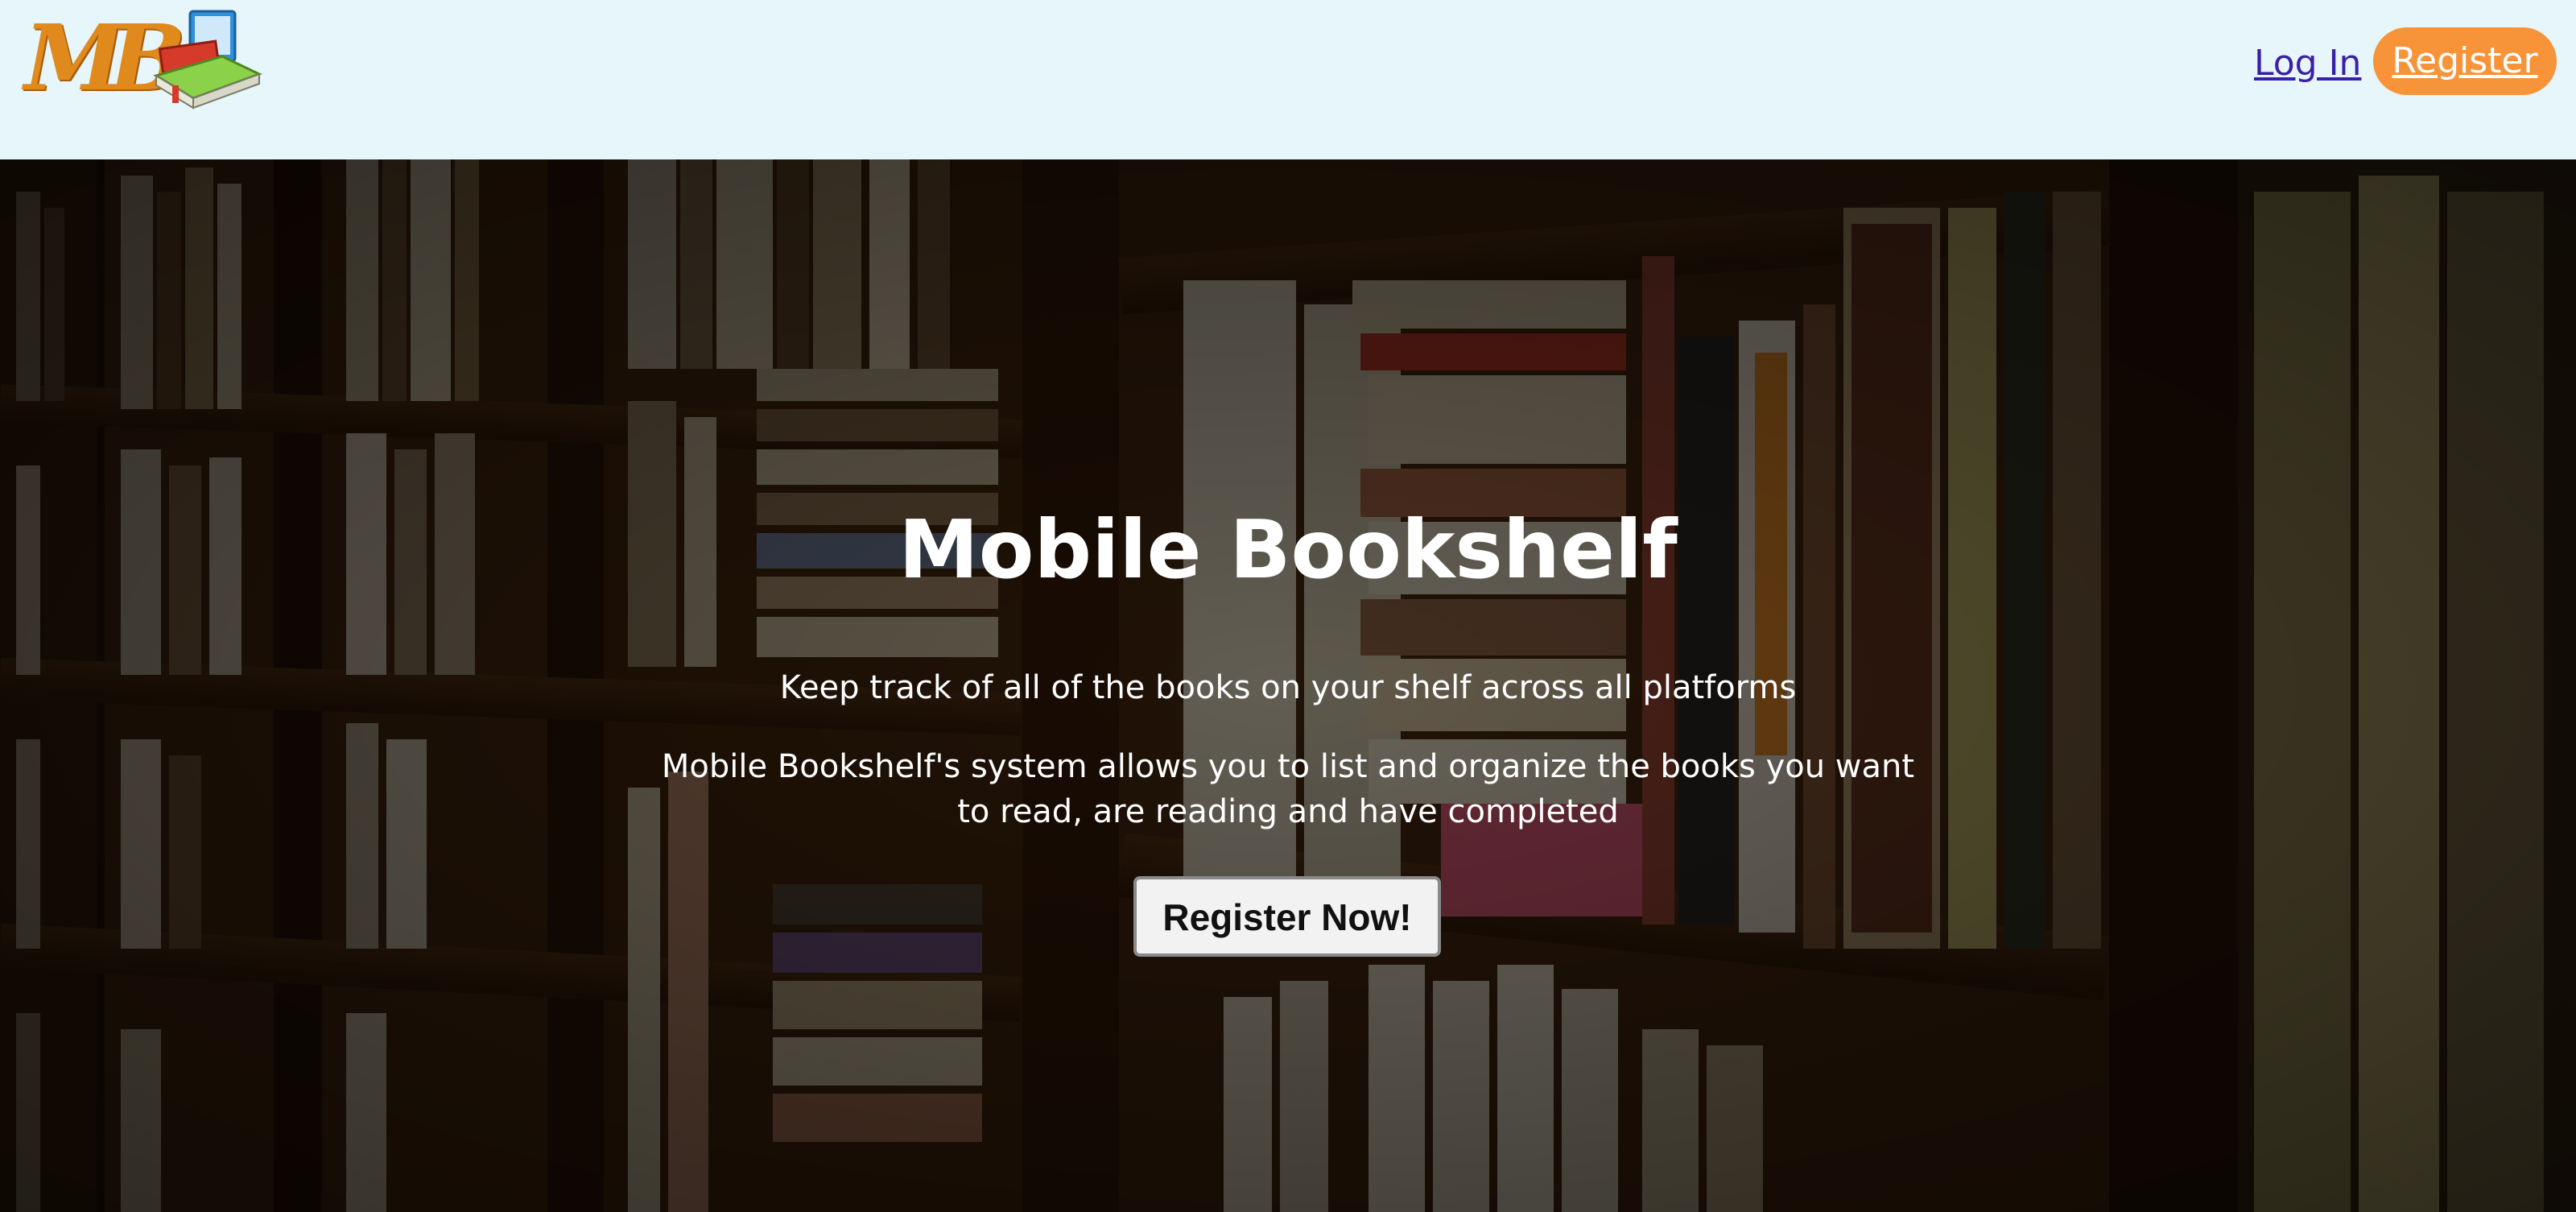  Describe the element at coordinates (2465, 61) in the screenshot. I see `register-button: Register` at that location.